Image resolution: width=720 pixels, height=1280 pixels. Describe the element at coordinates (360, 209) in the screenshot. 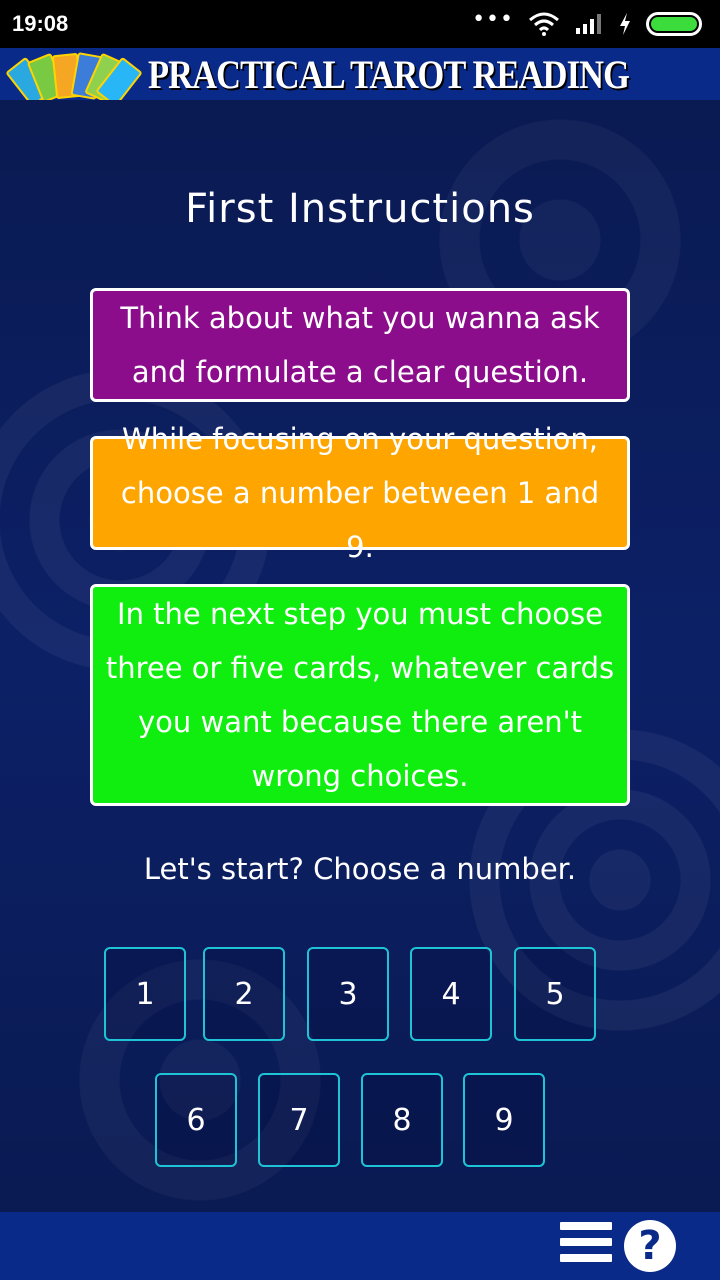

I see `page-title: First Instructions` at that location.